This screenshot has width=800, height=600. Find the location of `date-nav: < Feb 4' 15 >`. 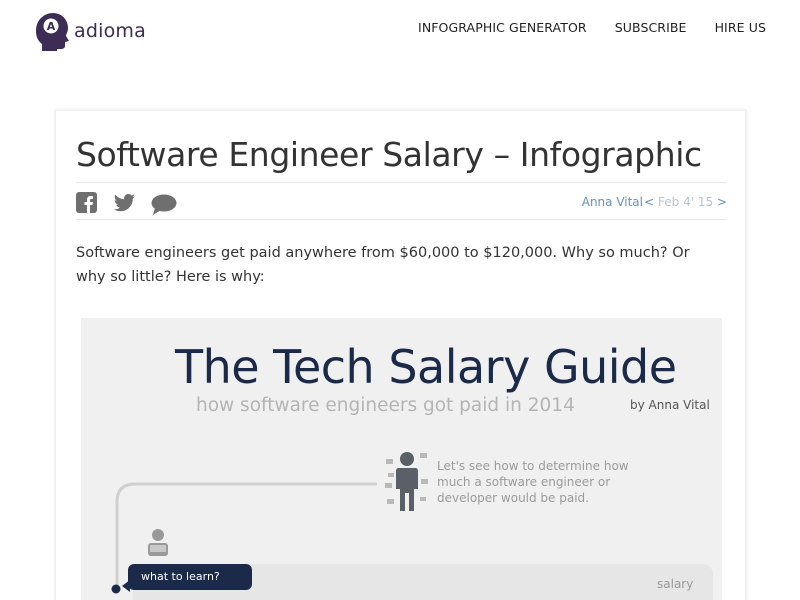

date-nav: < Feb 4' 15 > is located at coordinates (685, 202).